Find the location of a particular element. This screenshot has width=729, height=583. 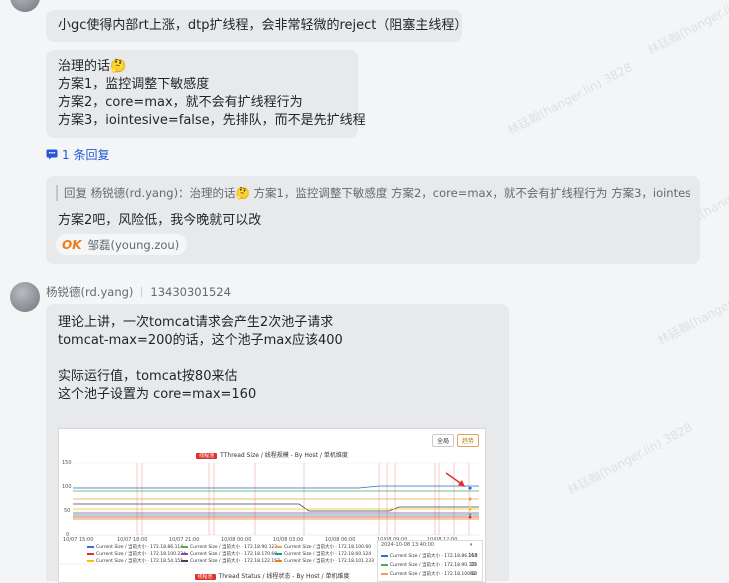

legend-item: Current Size / 当前大小 · 172.18.86.114 is located at coordinates (135, 547).